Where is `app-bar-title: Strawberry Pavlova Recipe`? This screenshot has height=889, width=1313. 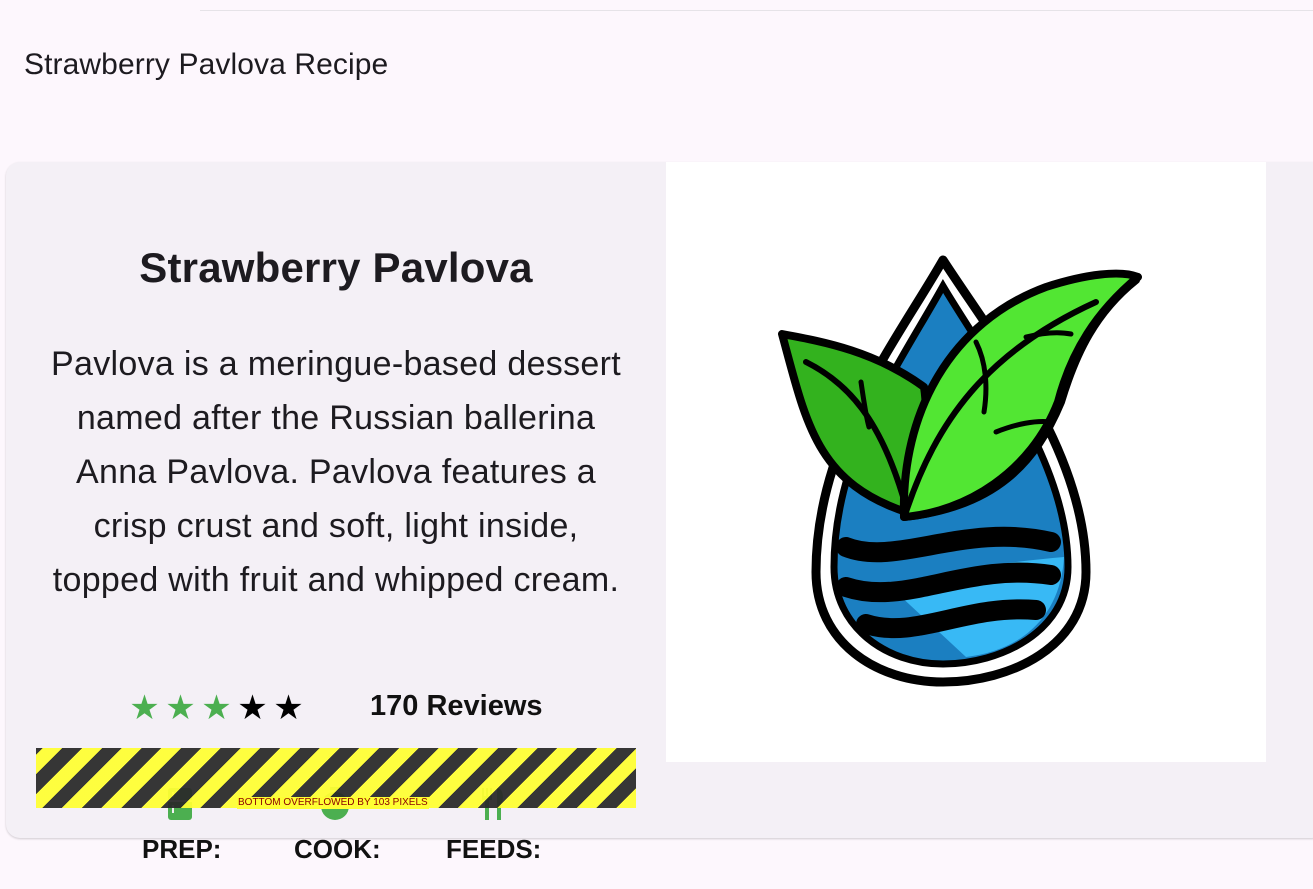
app-bar-title: Strawberry Pavlova Recipe is located at coordinates (206, 64).